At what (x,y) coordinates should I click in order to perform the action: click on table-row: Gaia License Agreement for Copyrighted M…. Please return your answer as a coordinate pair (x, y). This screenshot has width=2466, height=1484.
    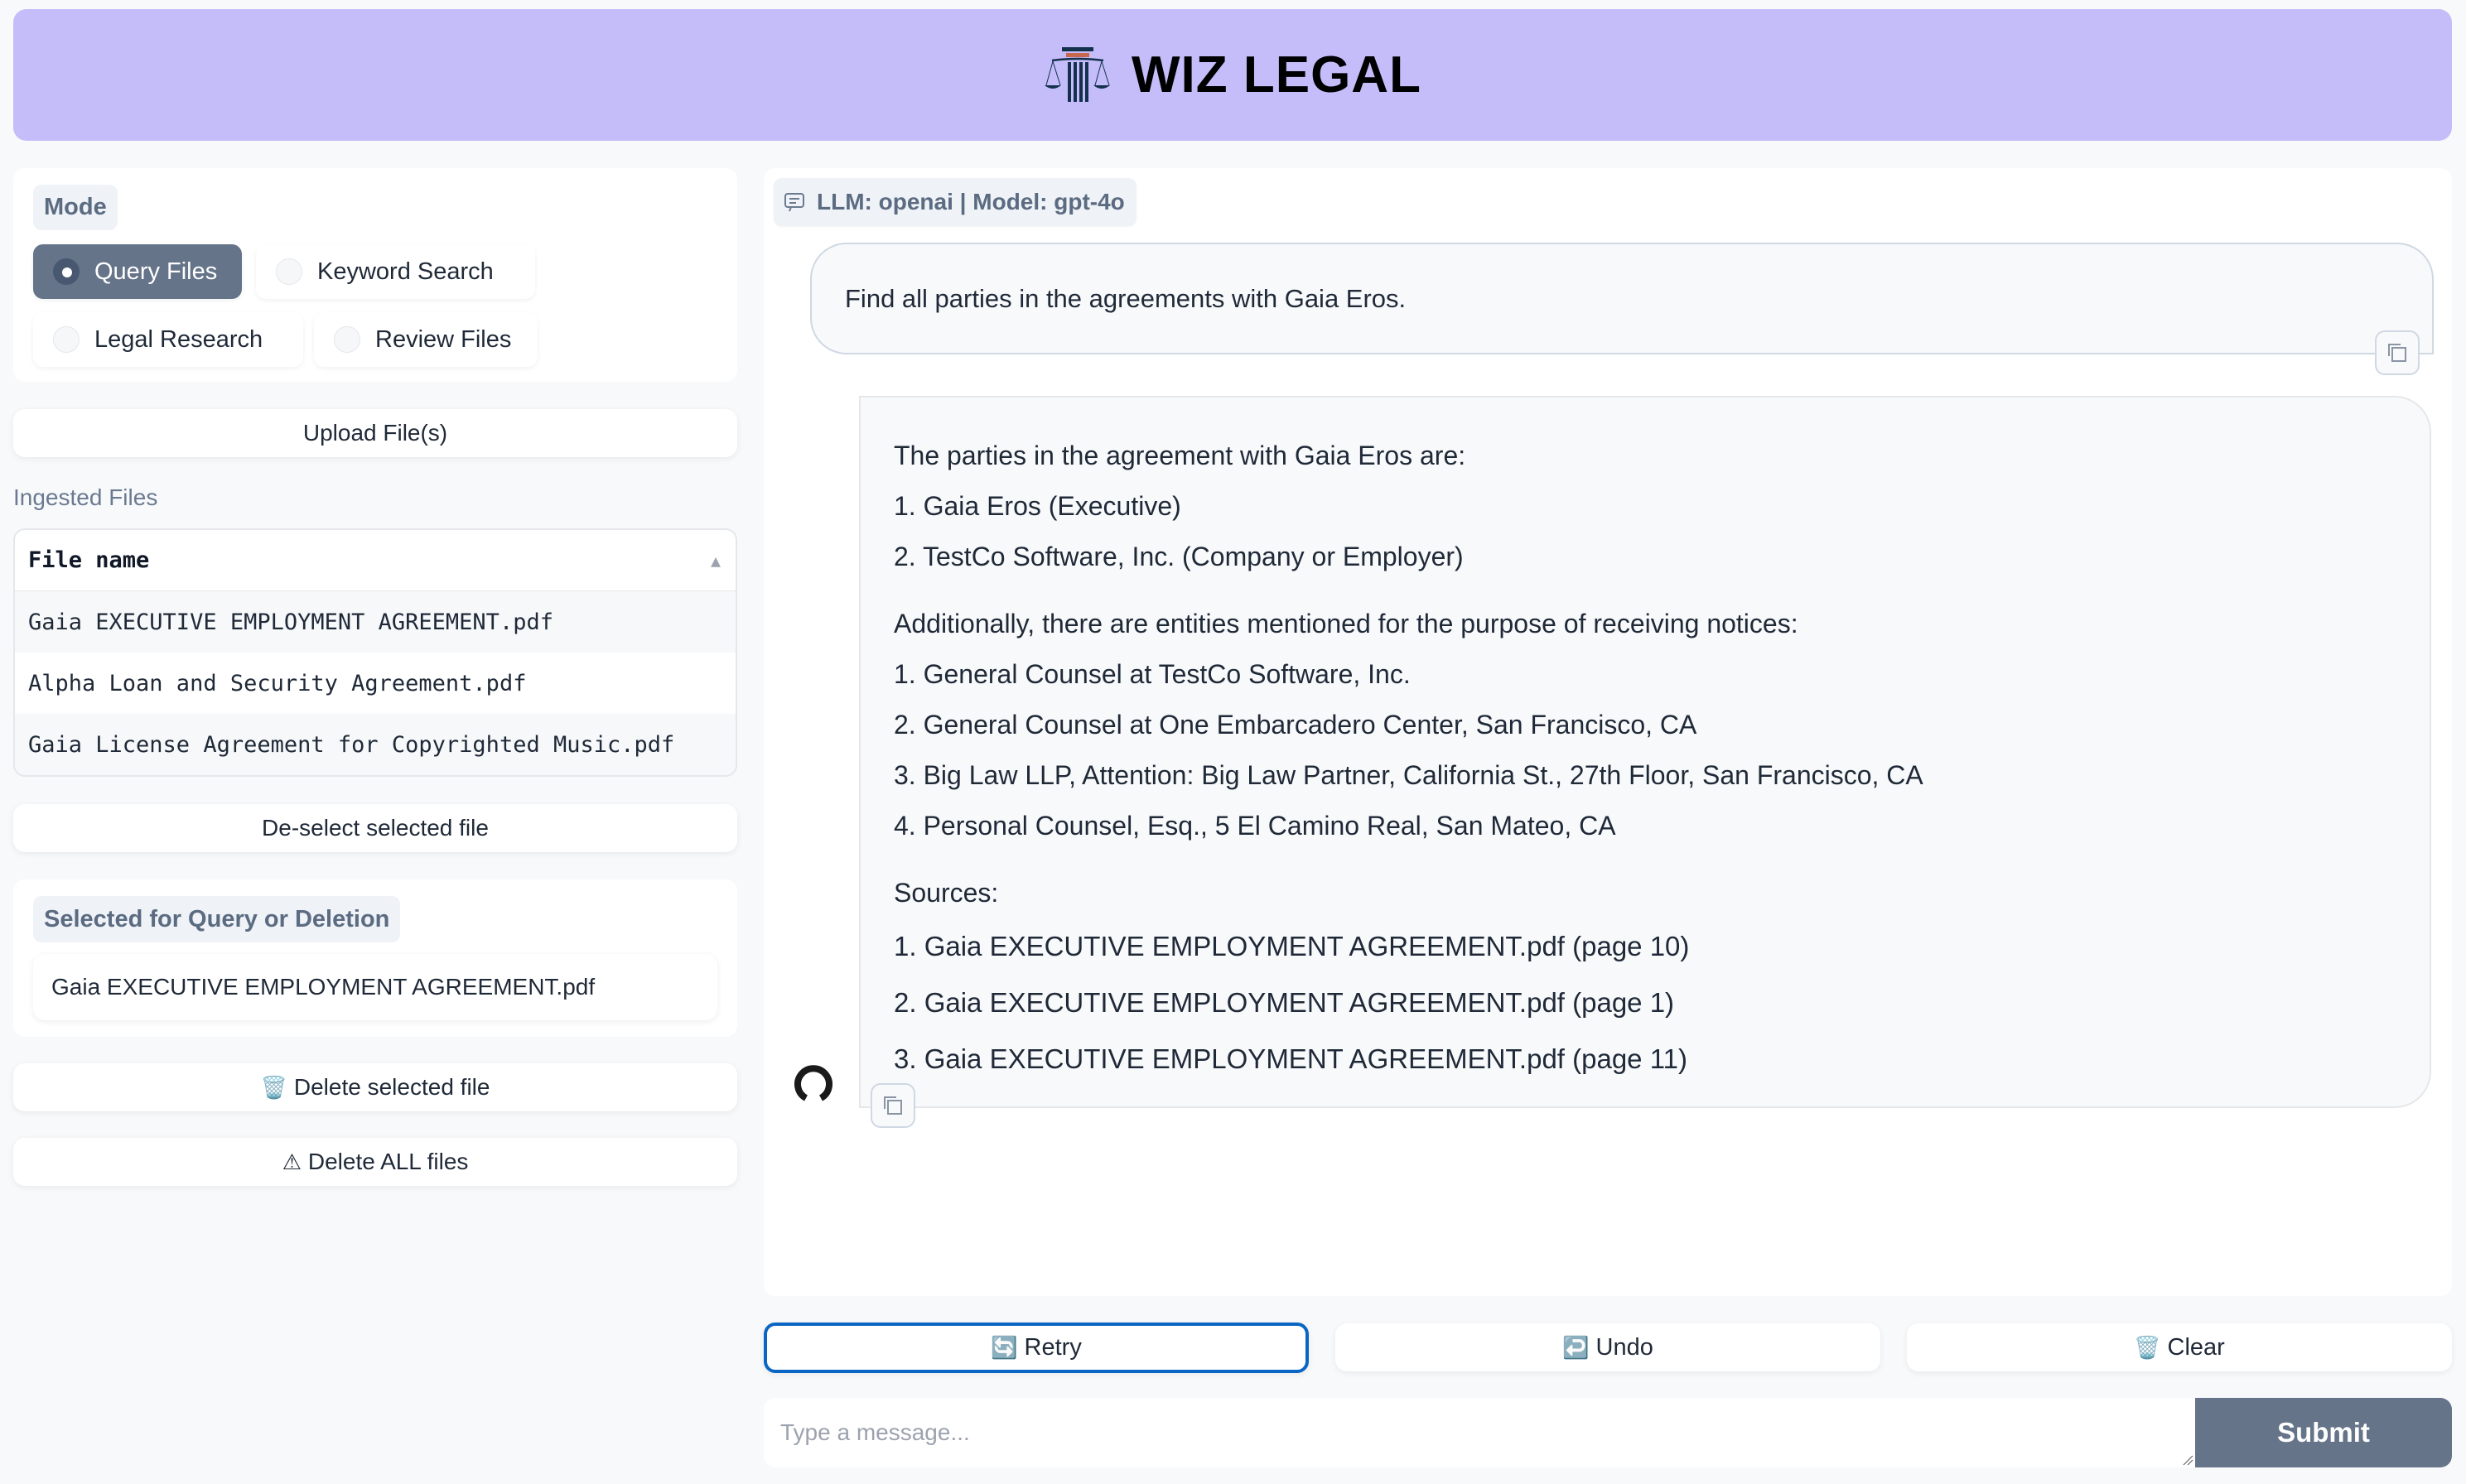
    Looking at the image, I should click on (376, 744).